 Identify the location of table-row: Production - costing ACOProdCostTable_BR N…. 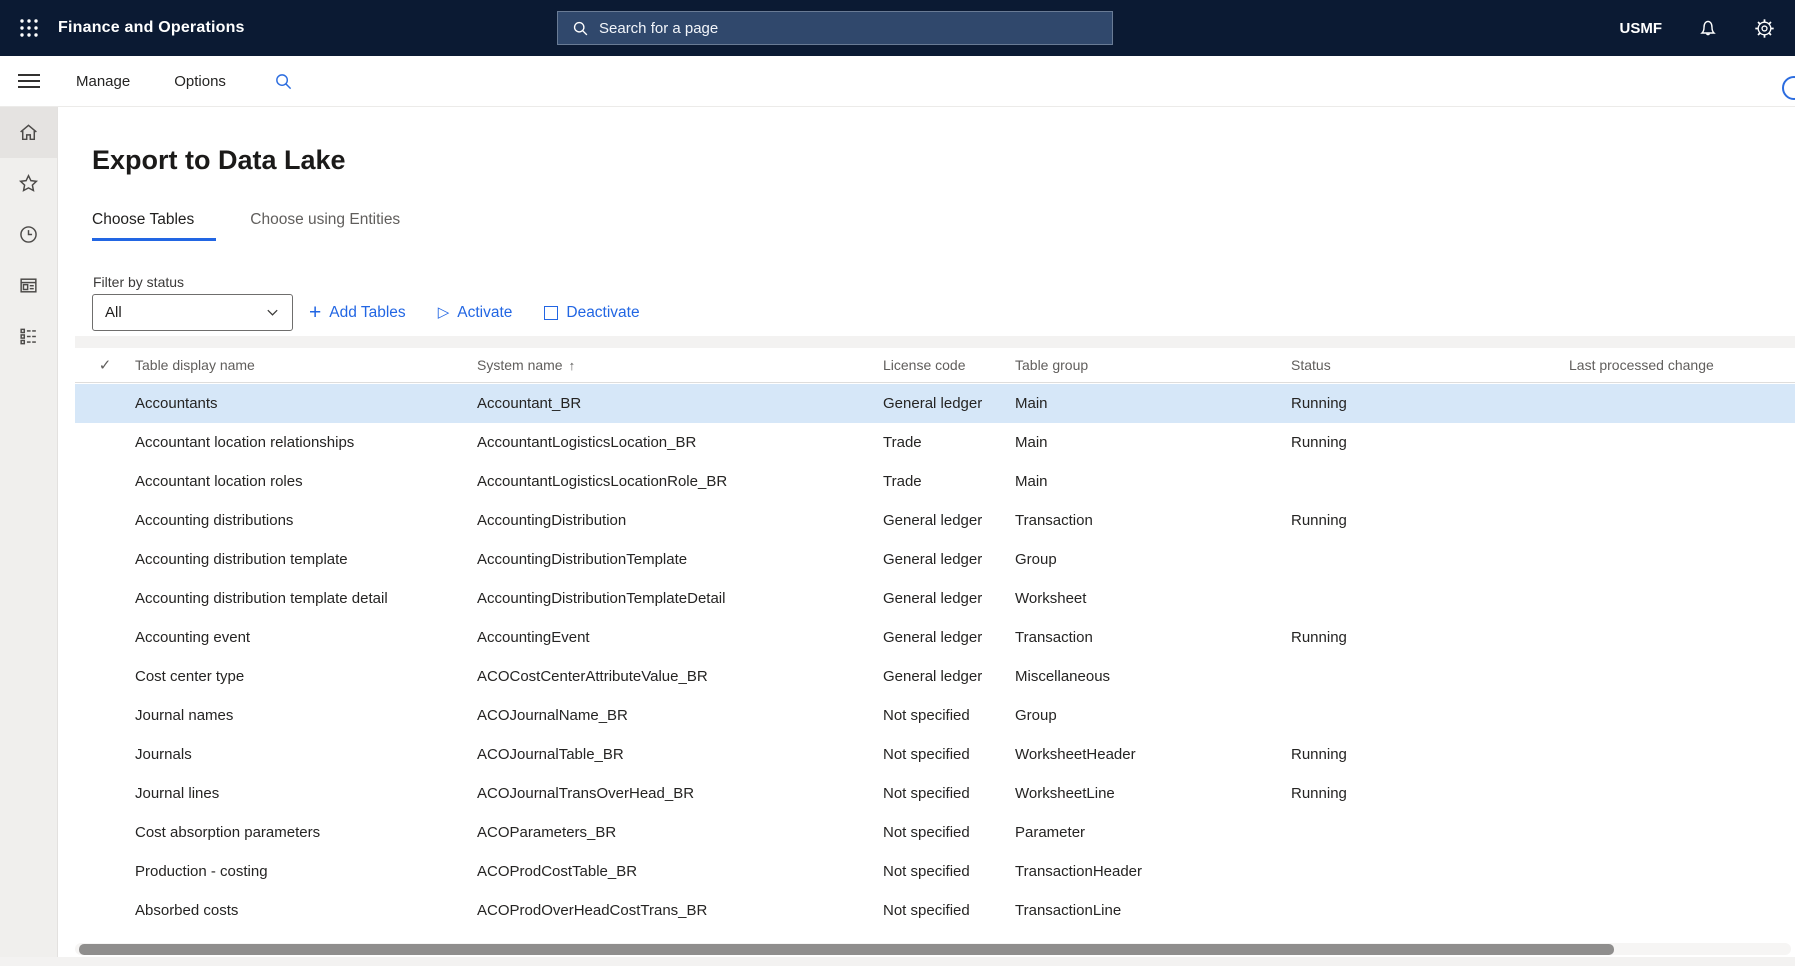
(935, 871).